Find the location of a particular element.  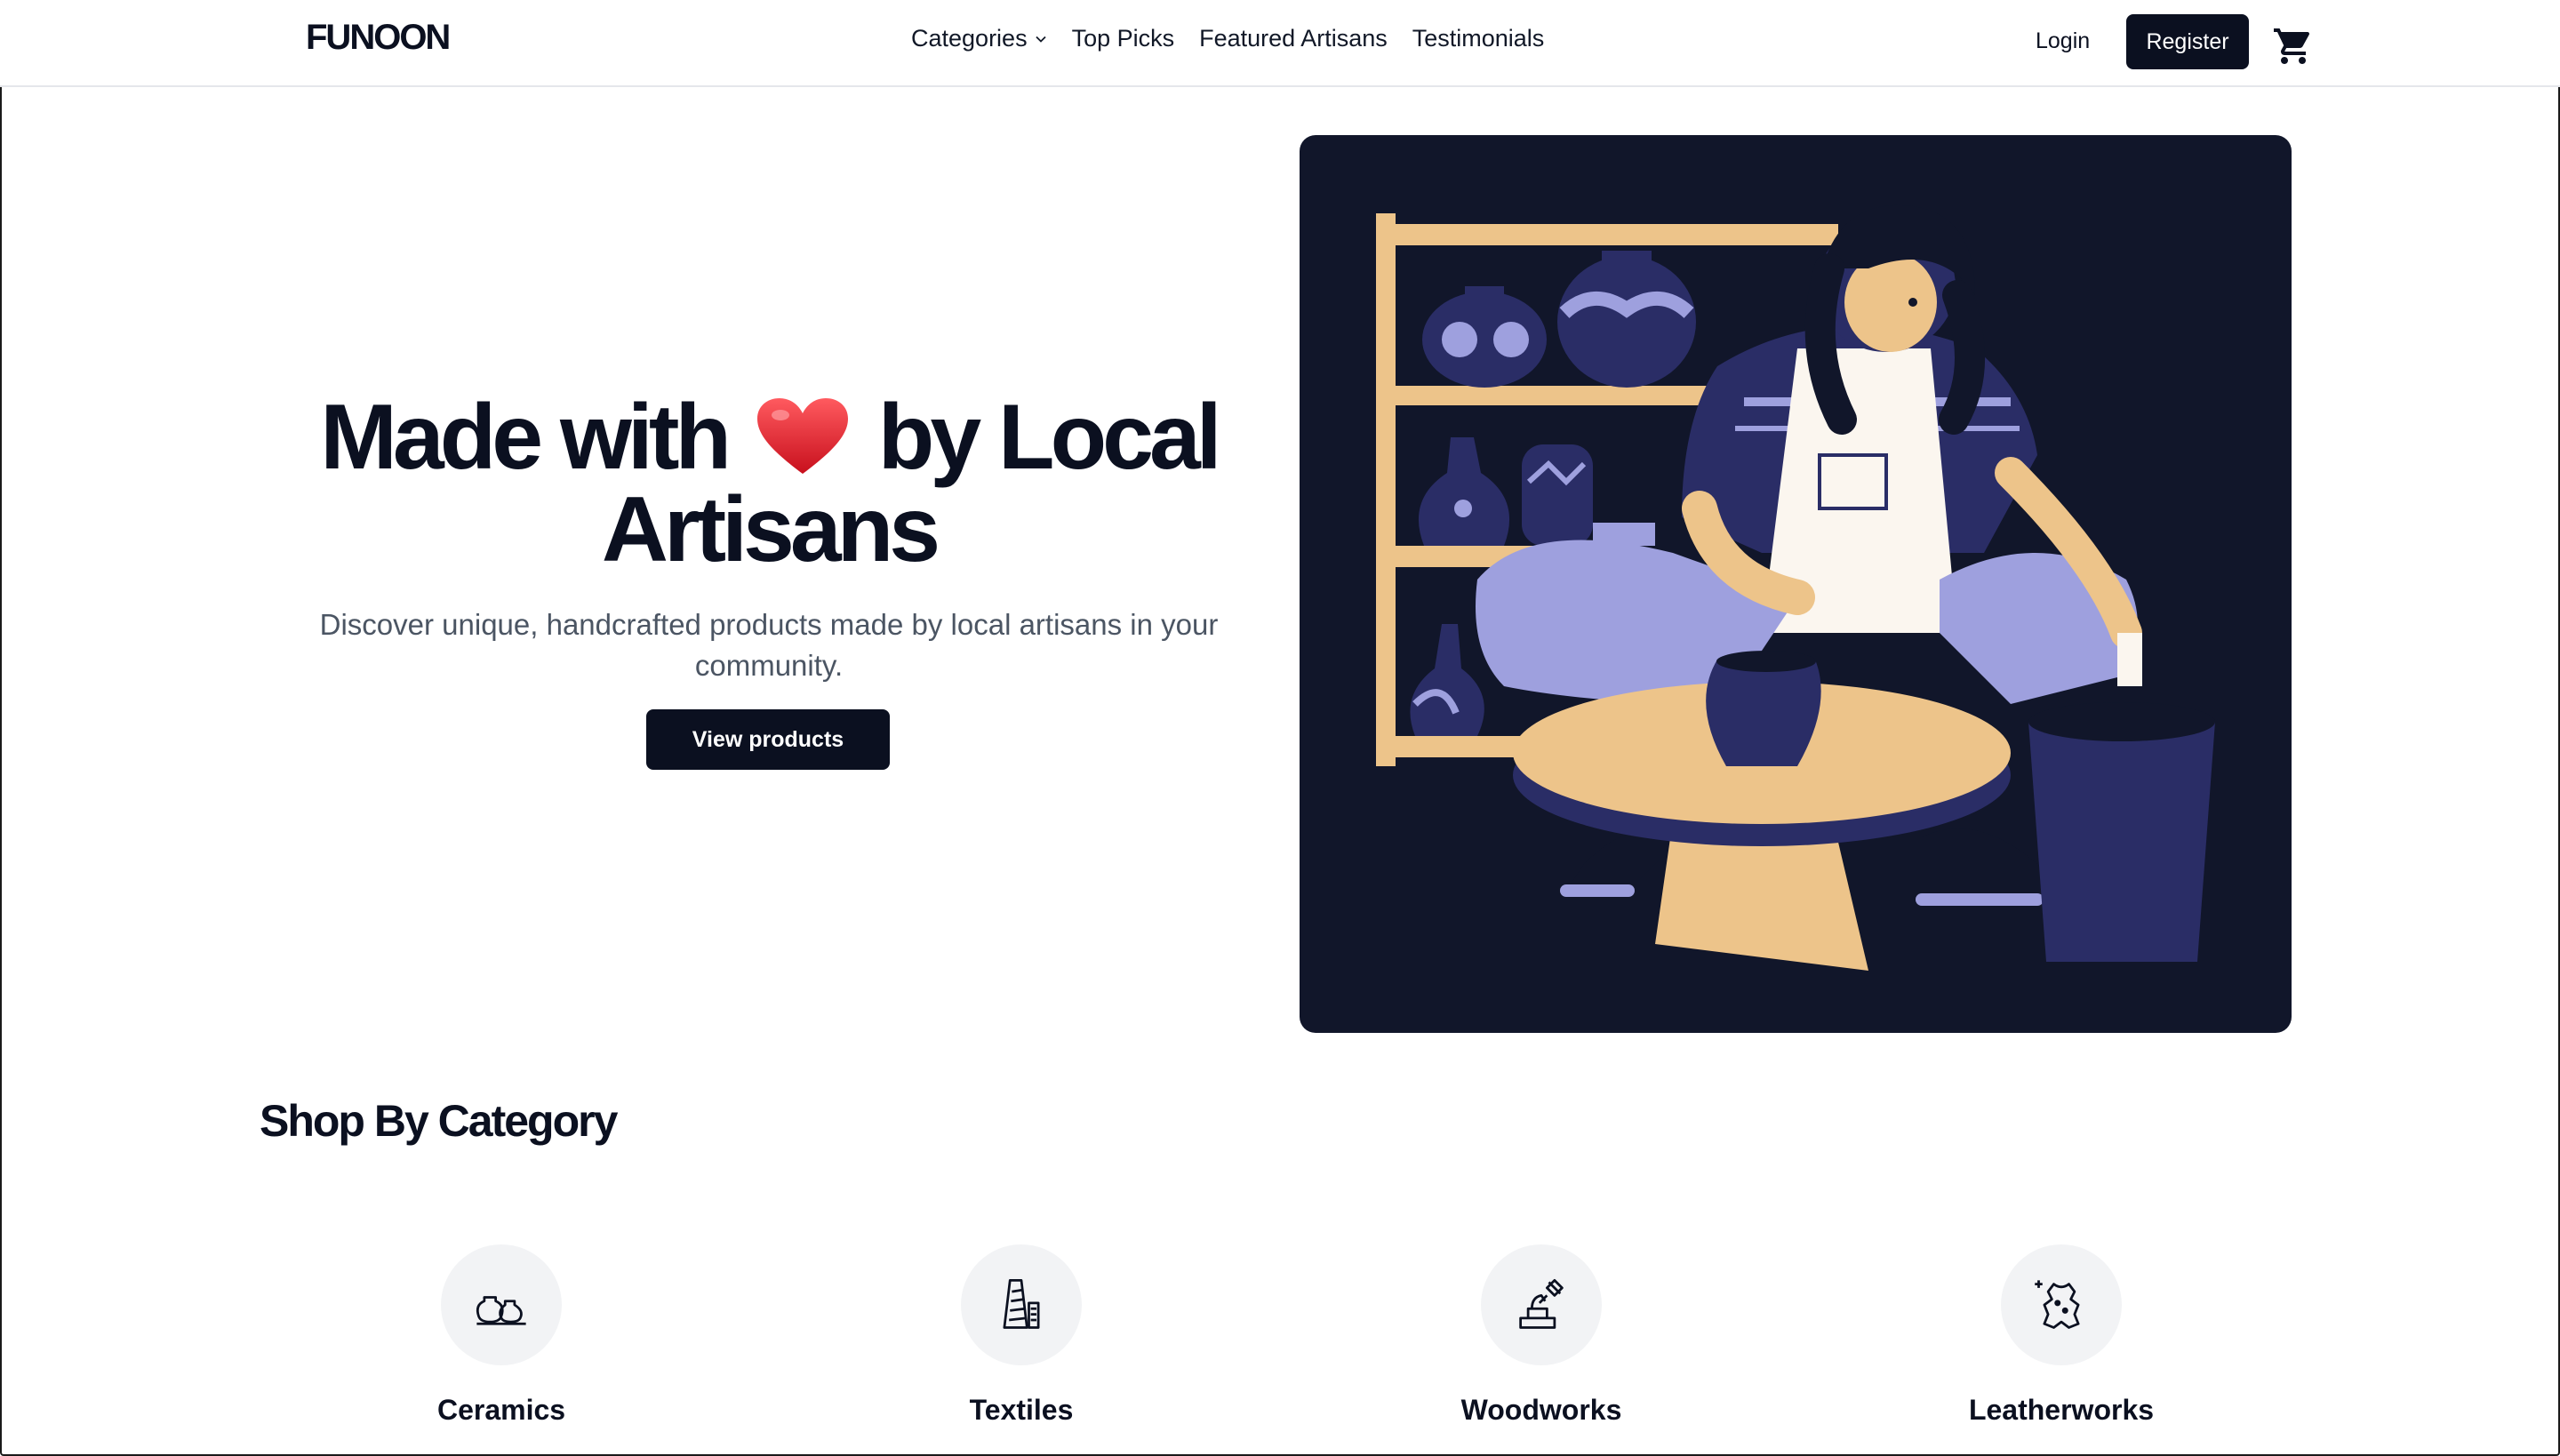

heart-emoji-icon is located at coordinates (802, 436).